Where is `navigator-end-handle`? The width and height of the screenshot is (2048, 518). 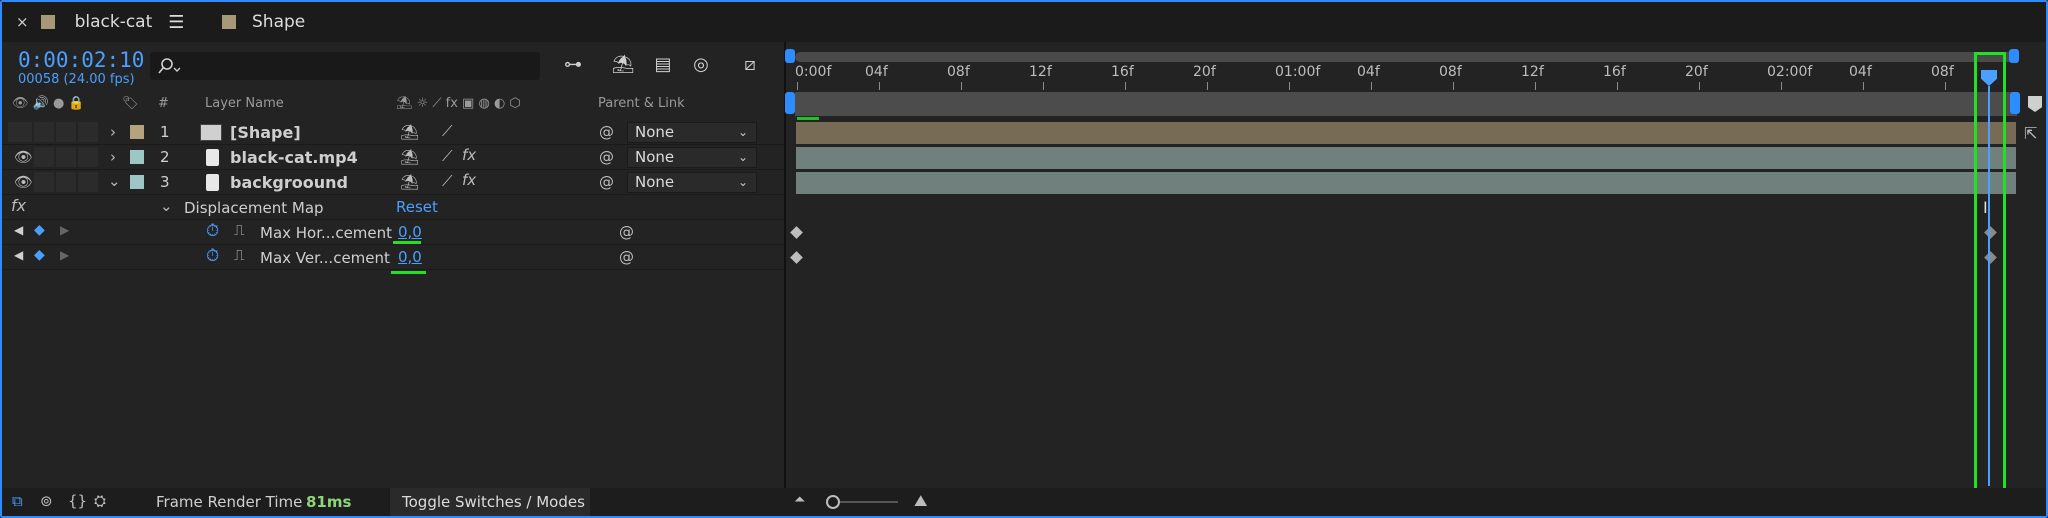
navigator-end-handle is located at coordinates (2015, 103).